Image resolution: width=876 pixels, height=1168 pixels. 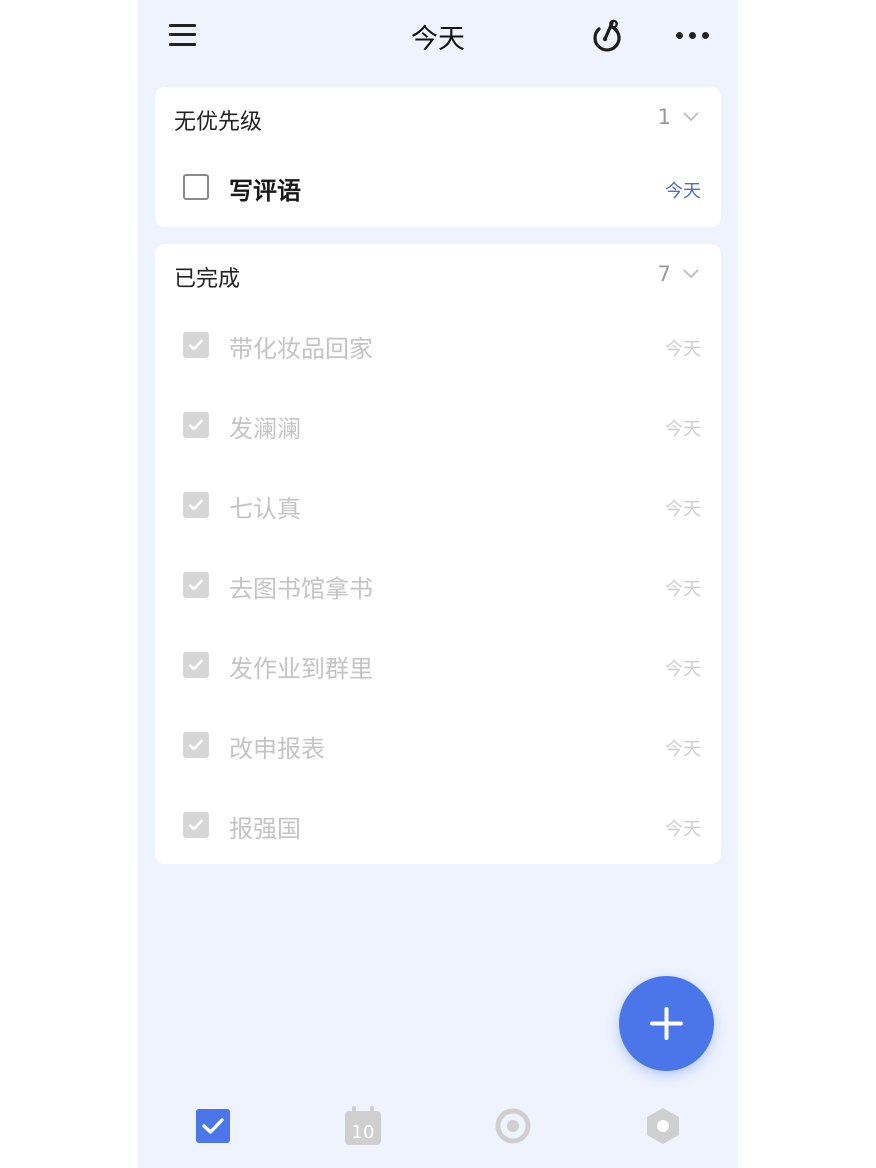 I want to click on task-title: 七认真, so click(x=265, y=509).